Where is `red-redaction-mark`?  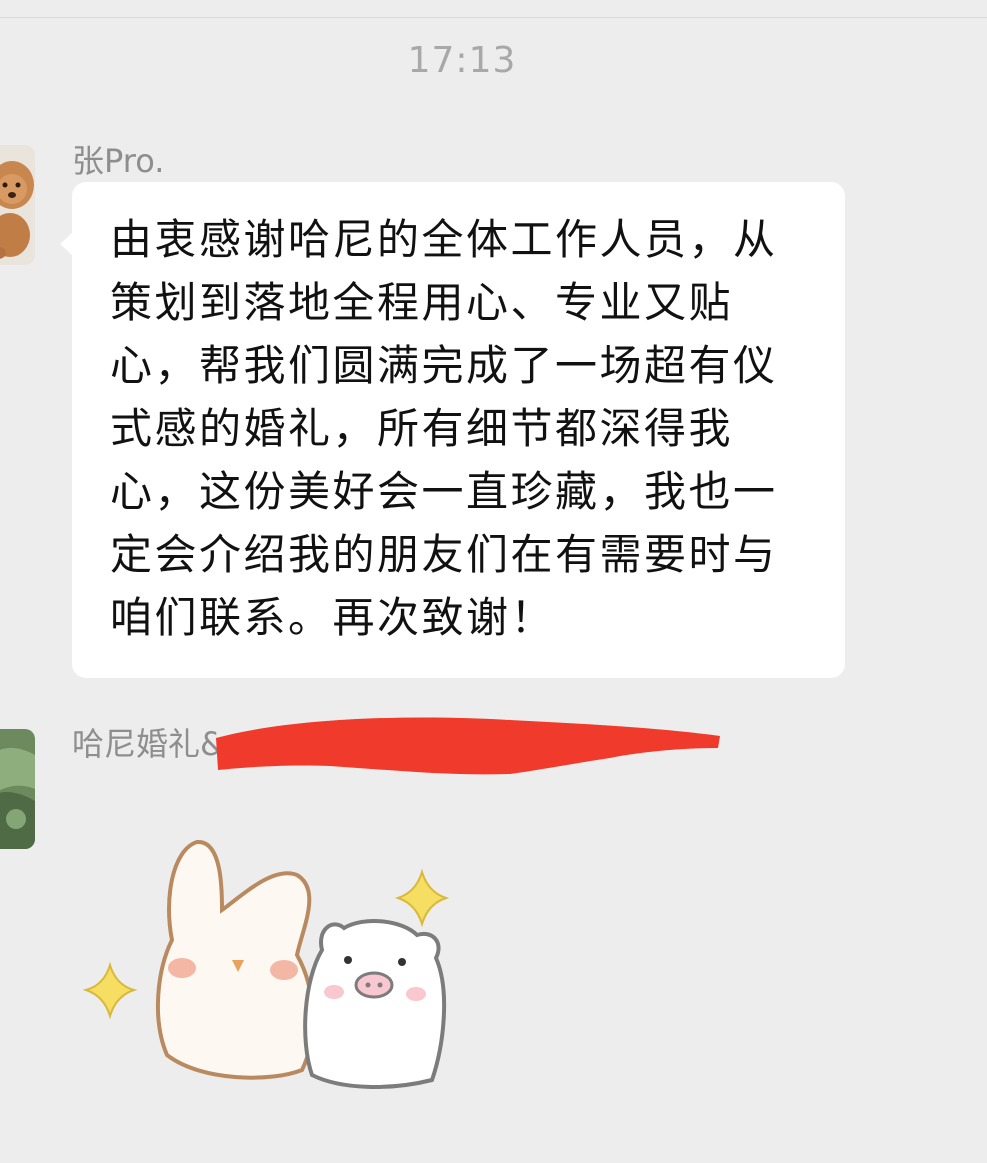
red-redaction-mark is located at coordinates (468, 746).